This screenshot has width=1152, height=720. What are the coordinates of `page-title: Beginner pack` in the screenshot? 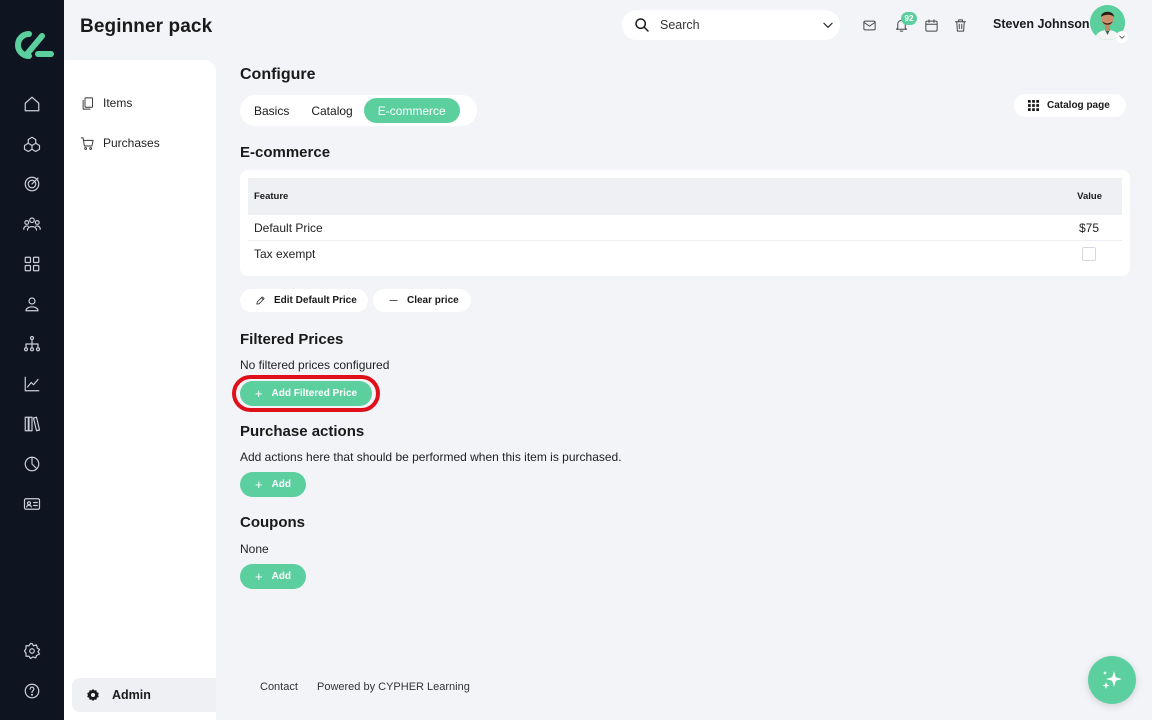 It's located at (146, 26).